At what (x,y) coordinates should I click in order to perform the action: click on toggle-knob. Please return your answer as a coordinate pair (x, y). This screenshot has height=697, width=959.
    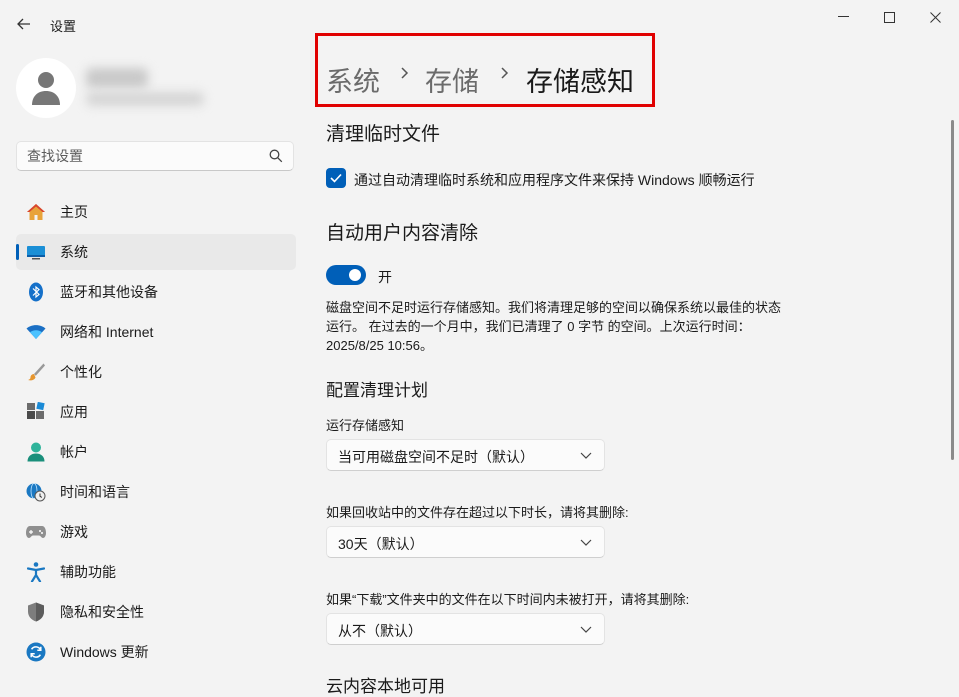
    Looking at the image, I should click on (355, 275).